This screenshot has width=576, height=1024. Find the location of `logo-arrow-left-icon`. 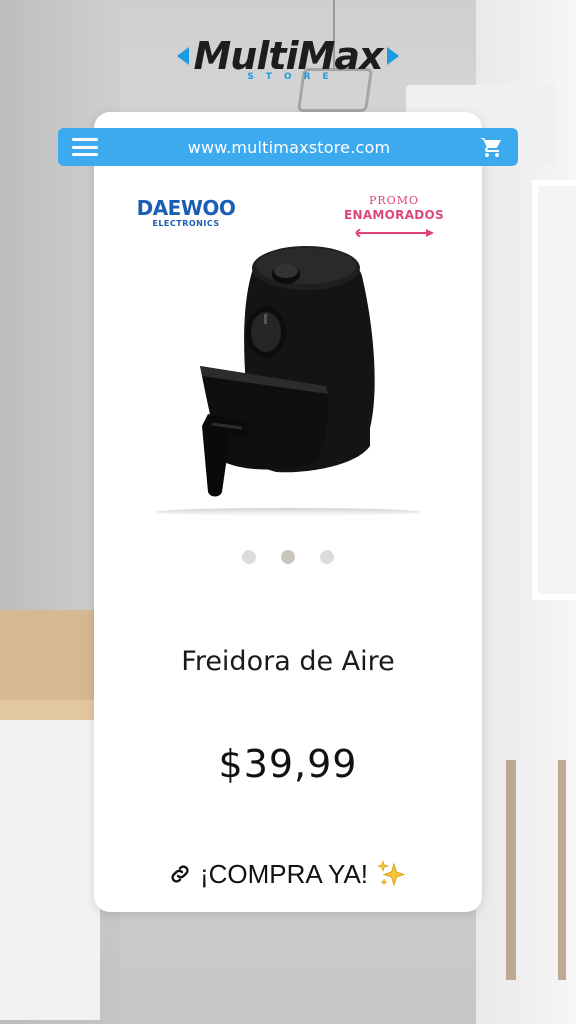

logo-arrow-left-icon is located at coordinates (183, 56).